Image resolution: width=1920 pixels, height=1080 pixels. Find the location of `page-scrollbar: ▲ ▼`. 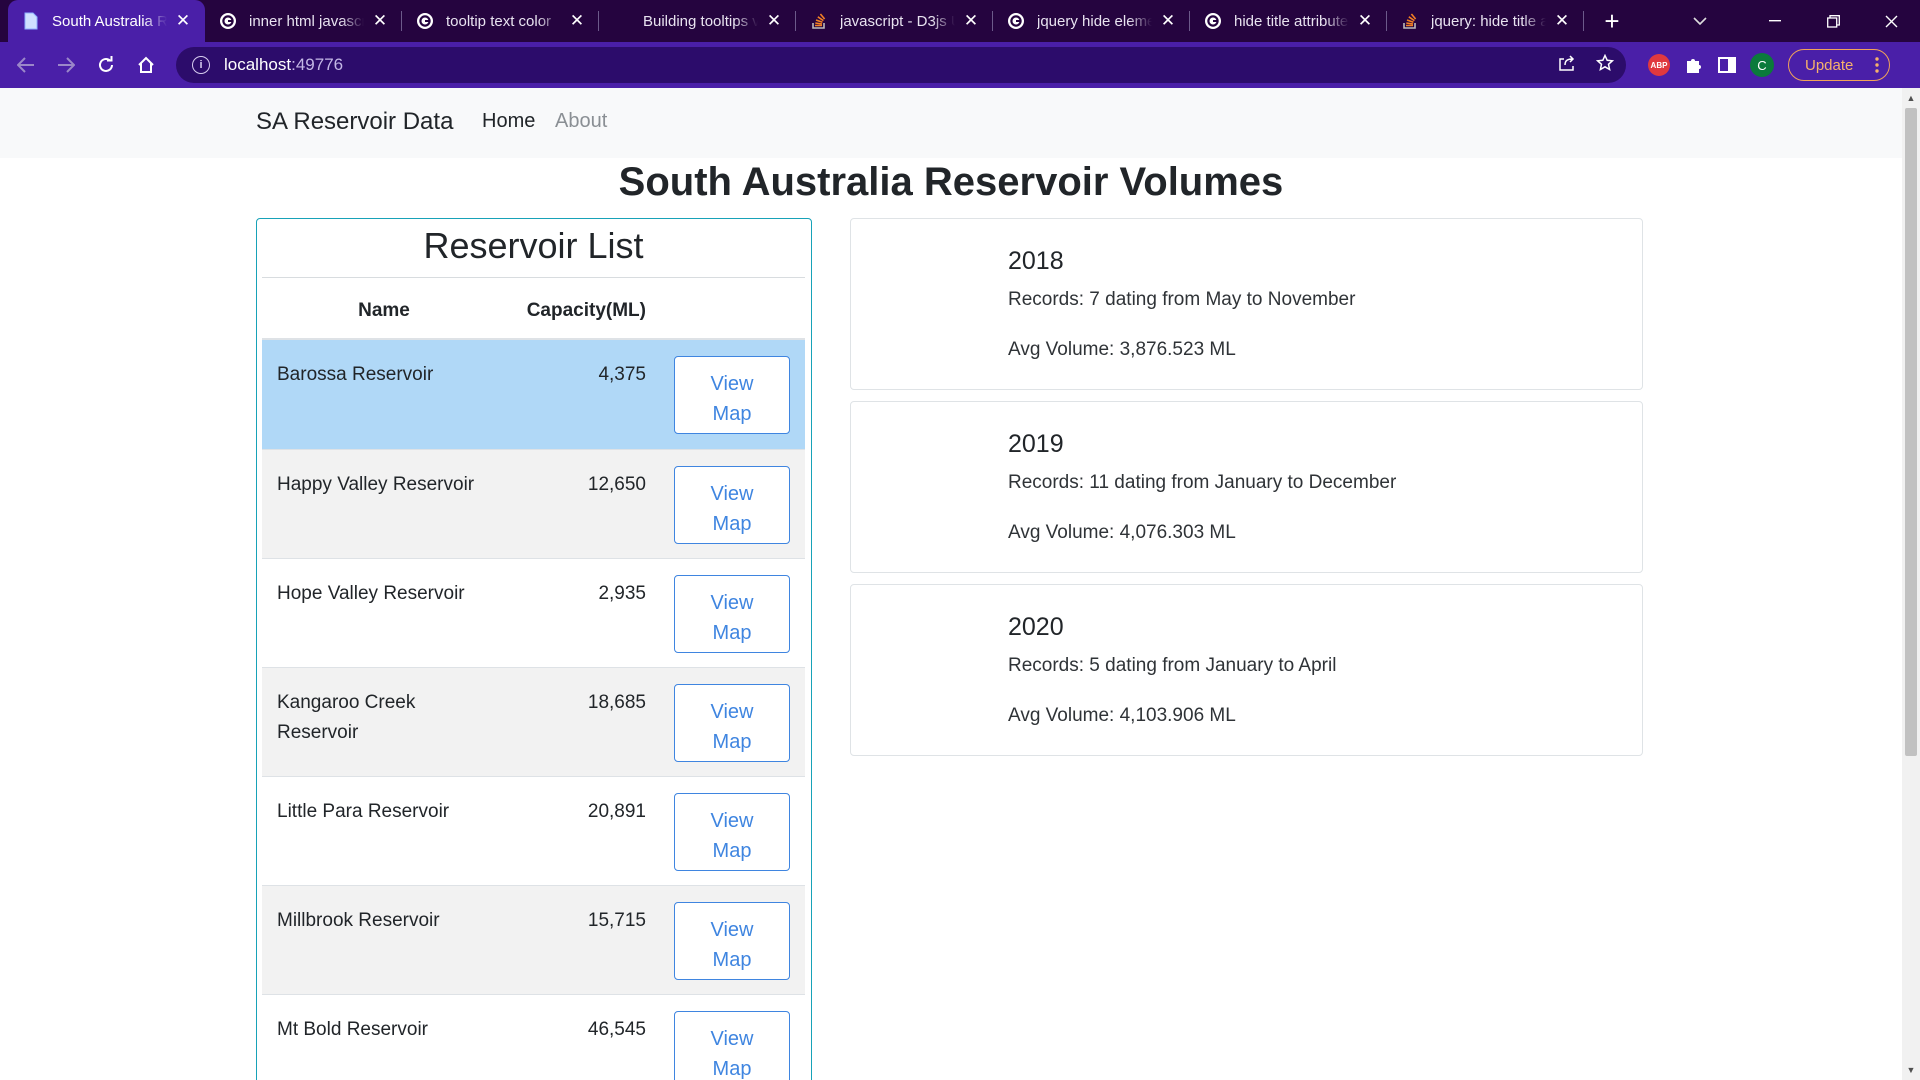

page-scrollbar: ▲ ▼ is located at coordinates (1911, 584).